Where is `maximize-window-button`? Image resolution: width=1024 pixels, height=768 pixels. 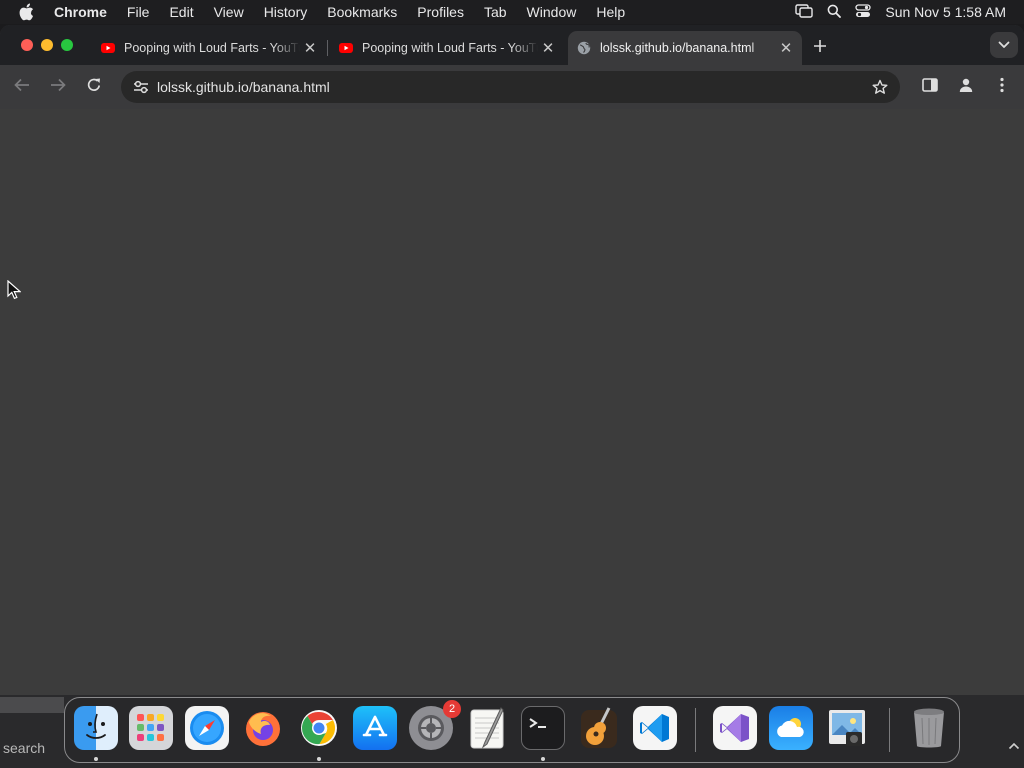 maximize-window-button is located at coordinates (67, 45).